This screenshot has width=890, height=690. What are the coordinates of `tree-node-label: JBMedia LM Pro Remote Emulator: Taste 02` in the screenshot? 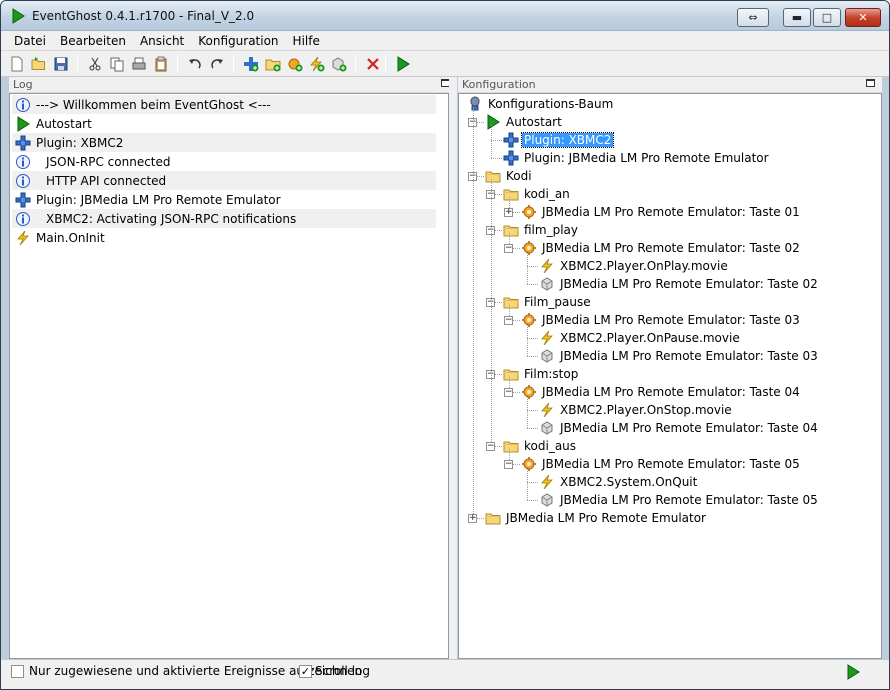 It's located at (689, 284).